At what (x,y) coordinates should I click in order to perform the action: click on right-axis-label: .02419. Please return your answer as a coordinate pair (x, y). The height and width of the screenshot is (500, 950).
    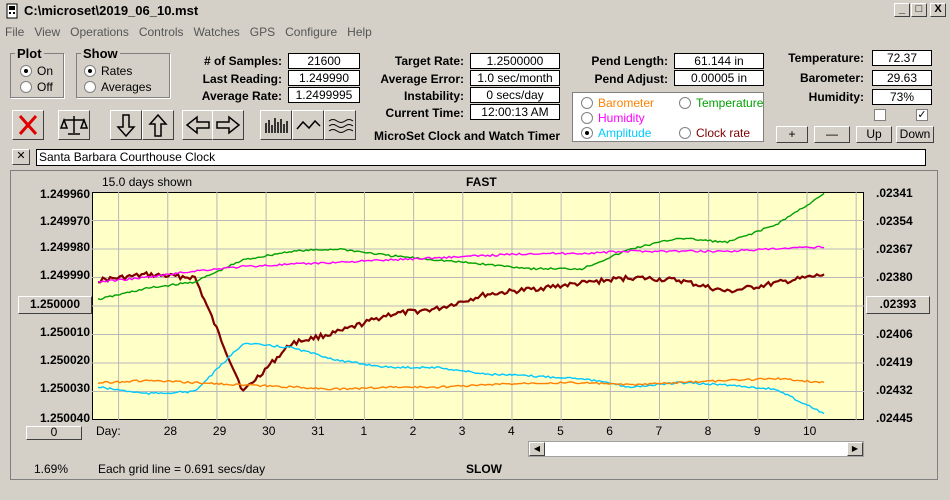
    Looking at the image, I should click on (894, 362).